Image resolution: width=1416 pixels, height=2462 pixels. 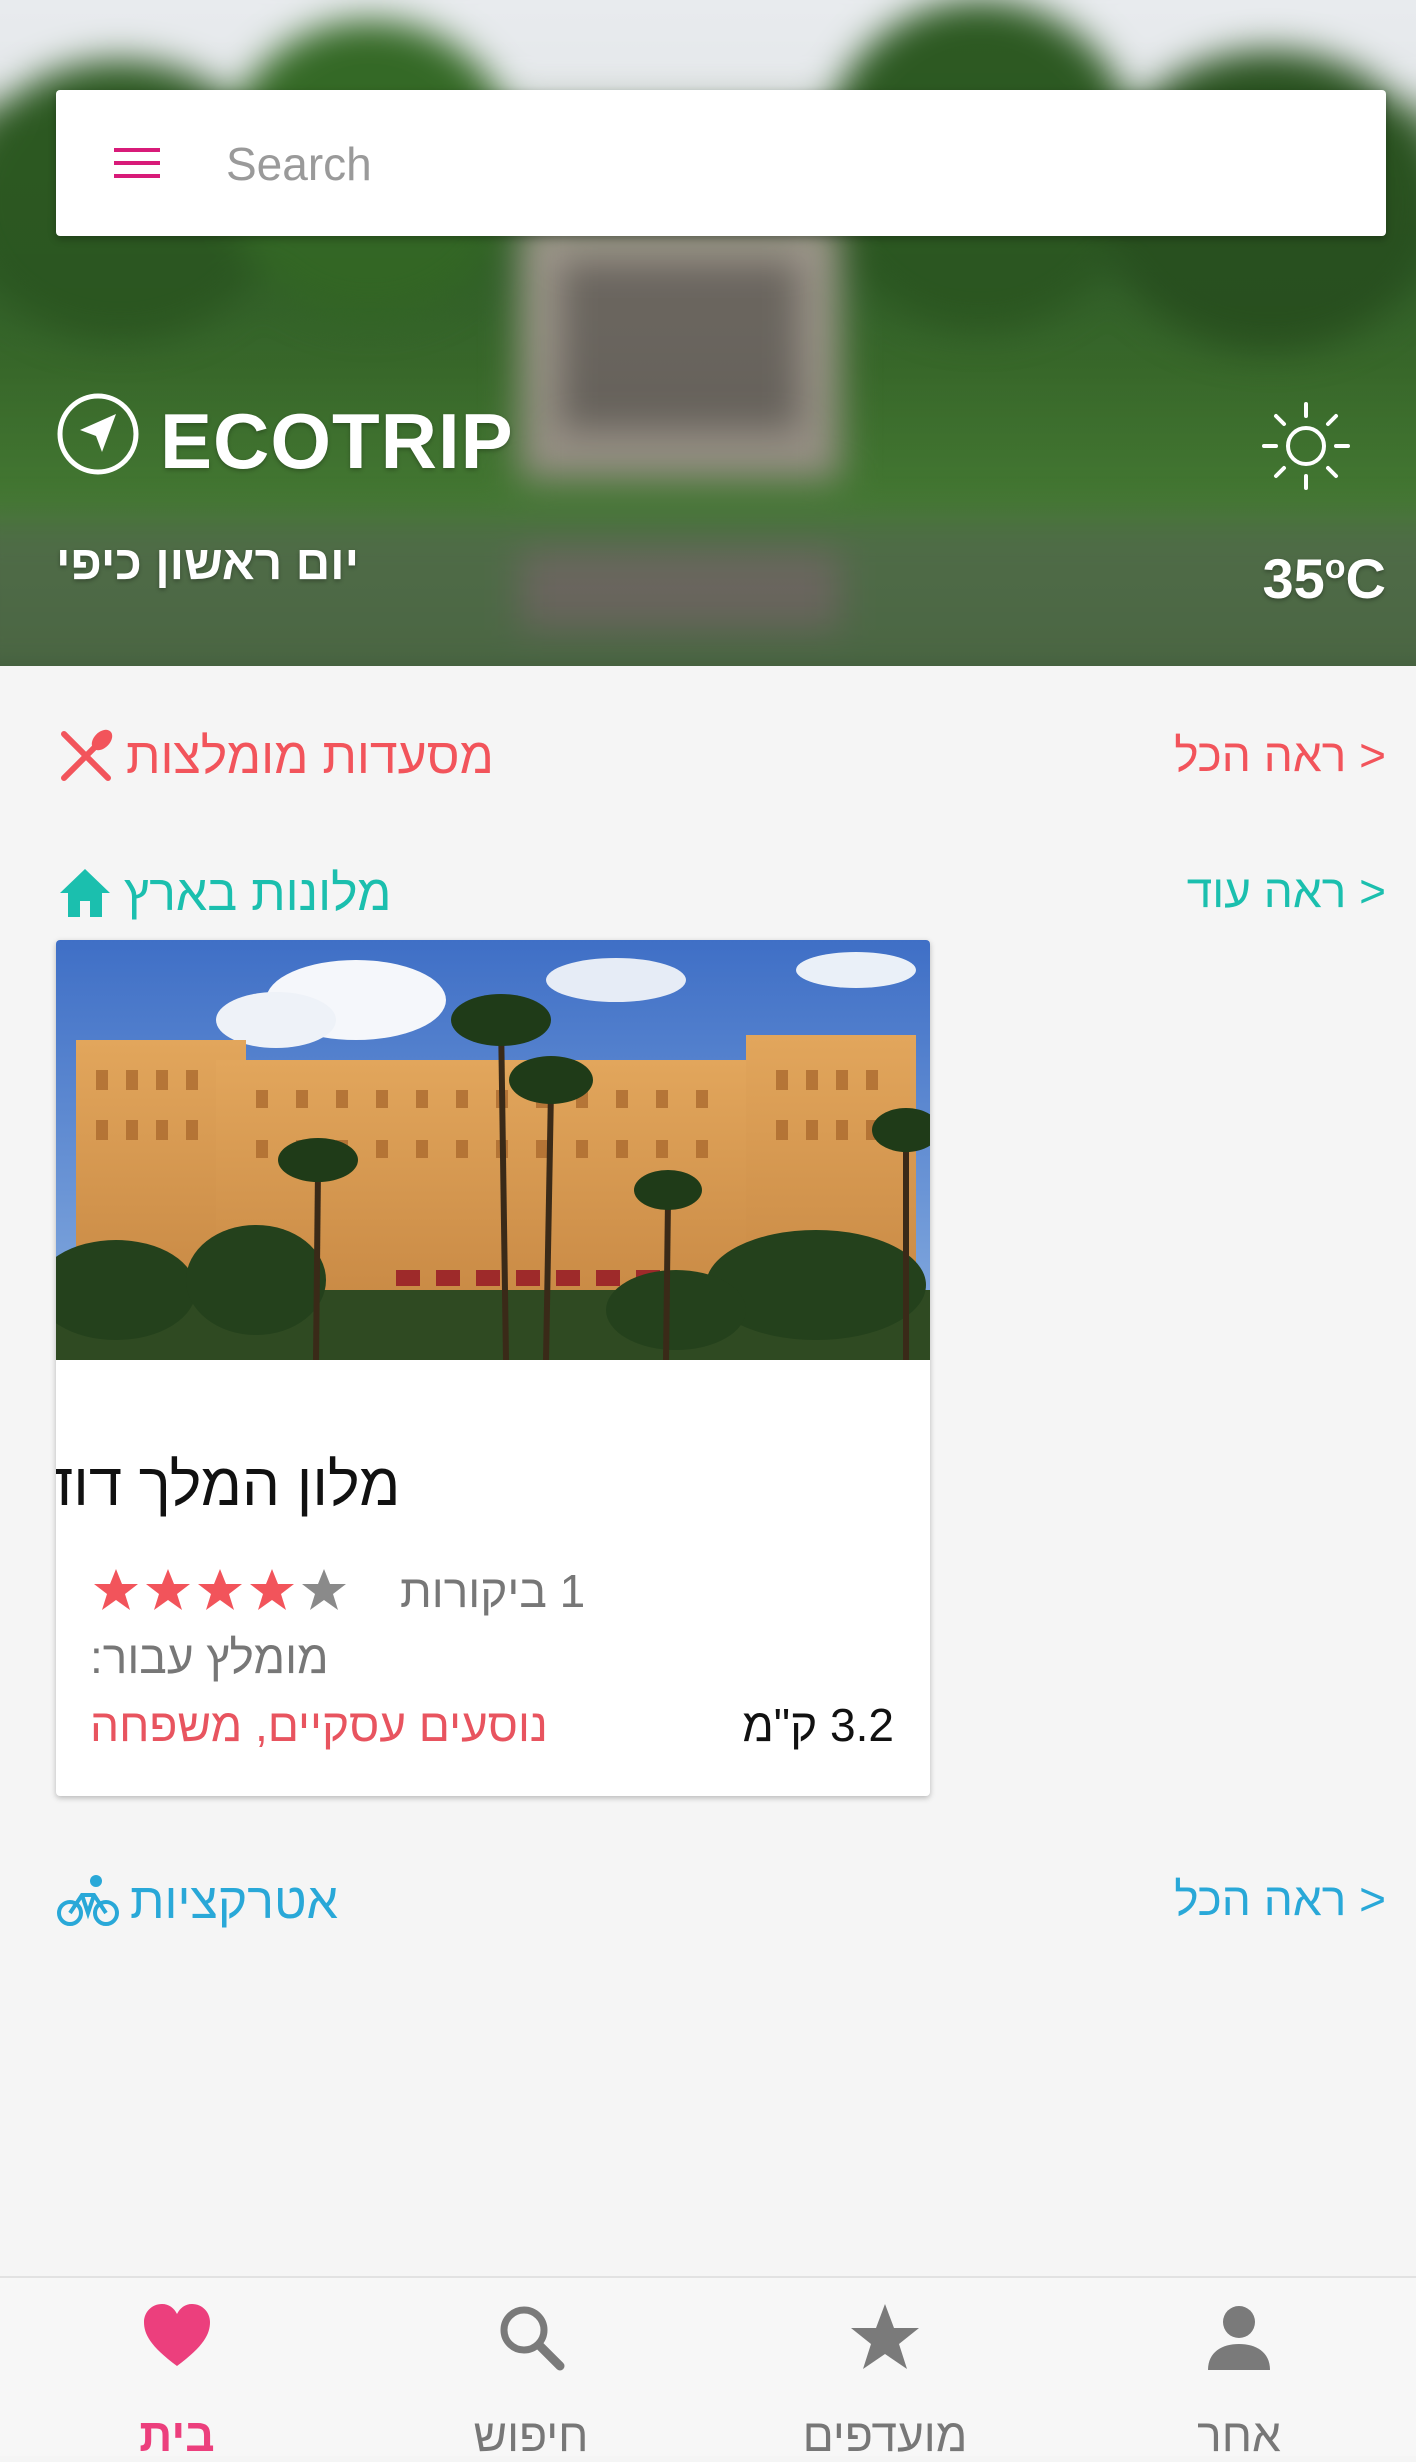 I want to click on section-attractions-label: אטרקציות, so click(x=234, y=1901).